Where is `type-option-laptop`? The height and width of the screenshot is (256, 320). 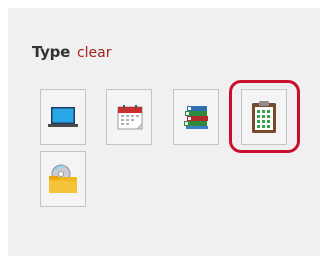
type-option-laptop is located at coordinates (63, 117).